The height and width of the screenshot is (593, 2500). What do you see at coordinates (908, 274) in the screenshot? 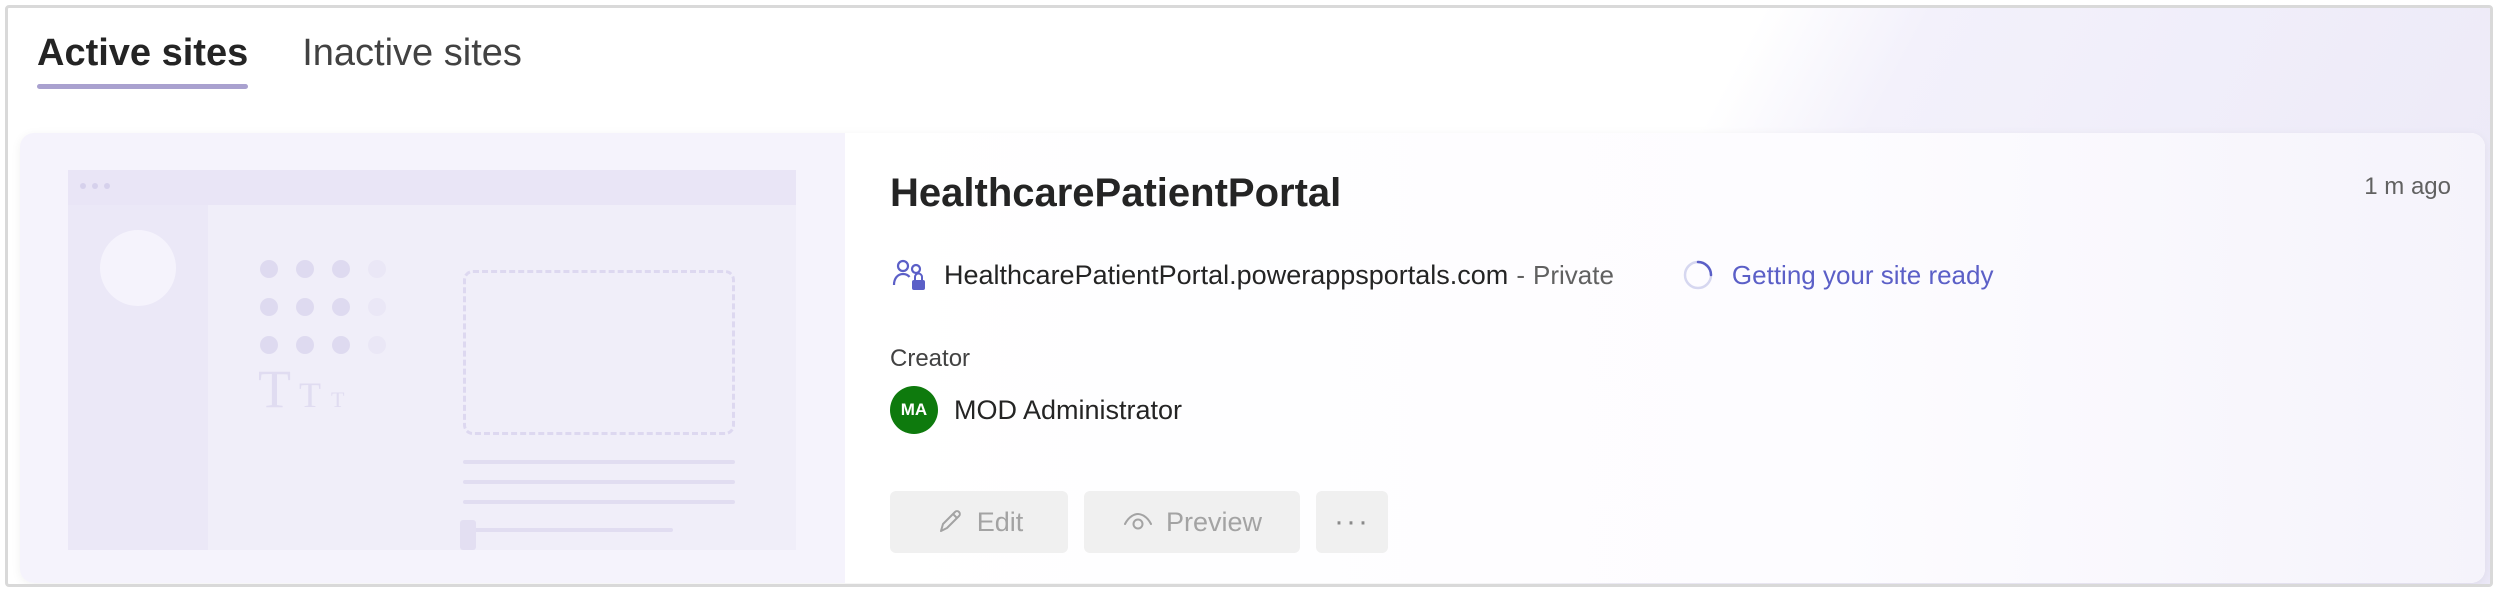
I see `people-lock-icon` at bounding box center [908, 274].